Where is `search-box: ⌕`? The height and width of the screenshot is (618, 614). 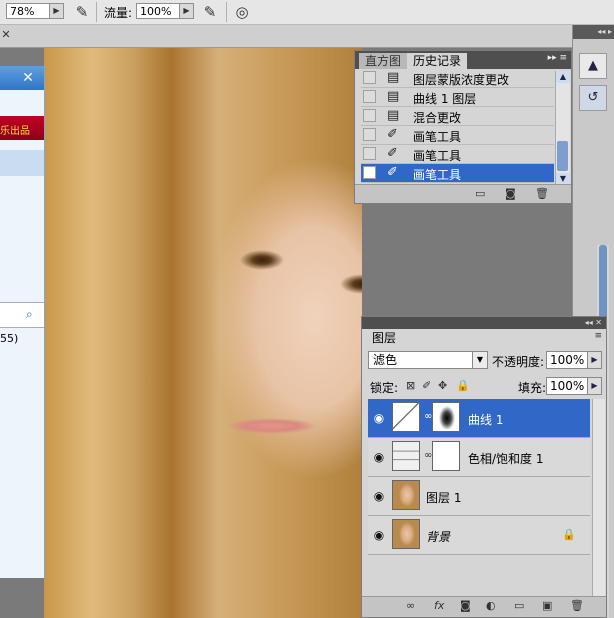
search-box: ⌕ is located at coordinates (22, 315).